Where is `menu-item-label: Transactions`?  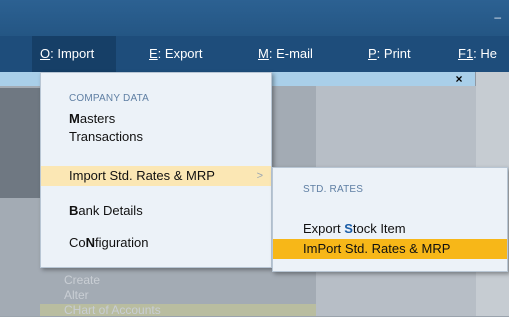
menu-item-label: Transactions is located at coordinates (106, 136).